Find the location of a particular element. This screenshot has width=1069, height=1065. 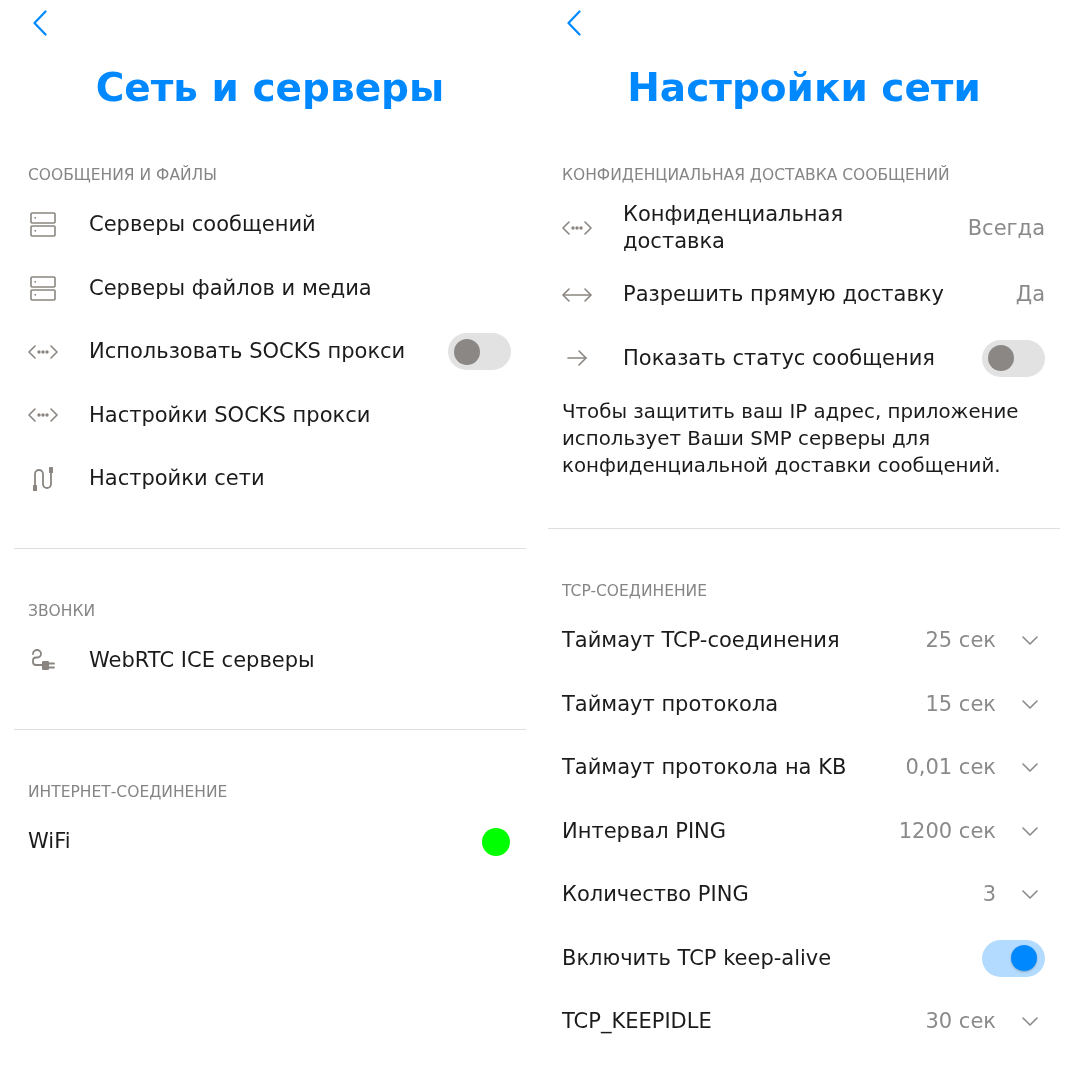

section-header: ЗВОНКИ is located at coordinates (62, 610).